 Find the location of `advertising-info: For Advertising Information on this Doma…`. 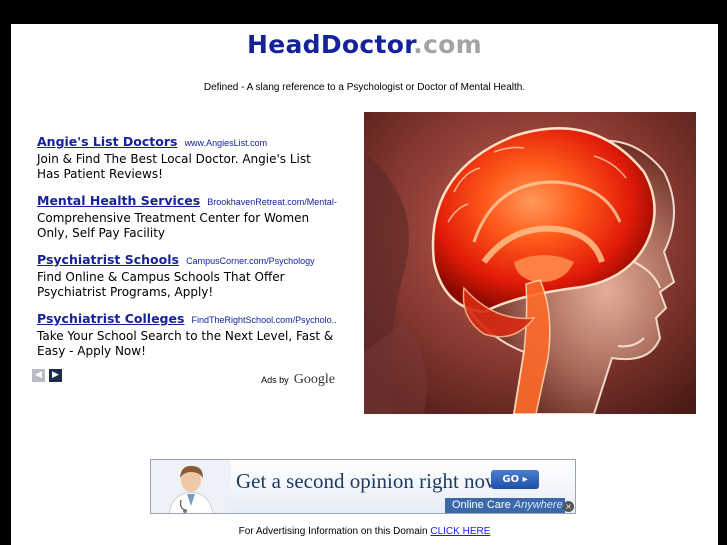

advertising-info: For Advertising Information on this Doma… is located at coordinates (364, 531).